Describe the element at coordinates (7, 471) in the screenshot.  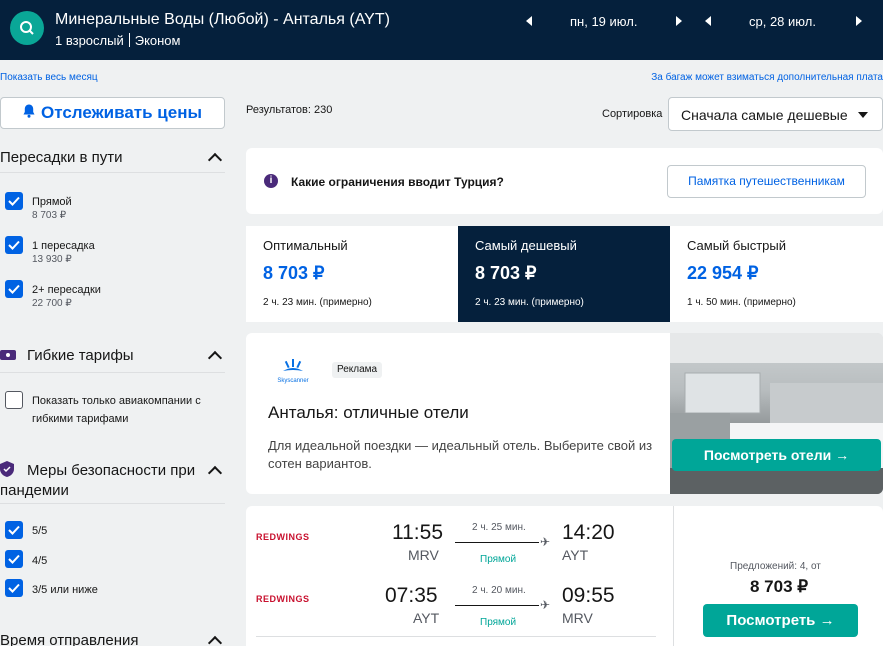
I see `shield-icon` at that location.